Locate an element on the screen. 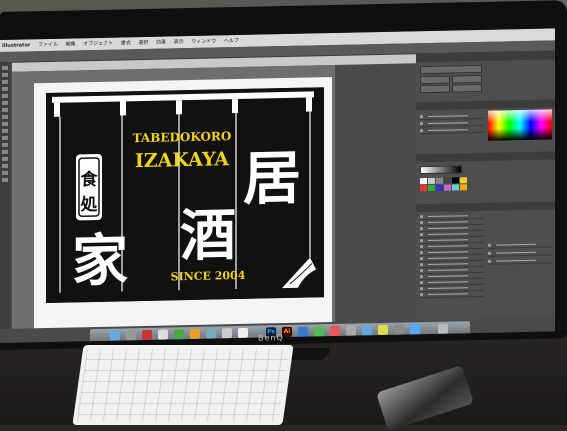 Image resolution: width=567 pixels, height=431 pixels. blend-tool-icon is located at coordinates (5, 158).